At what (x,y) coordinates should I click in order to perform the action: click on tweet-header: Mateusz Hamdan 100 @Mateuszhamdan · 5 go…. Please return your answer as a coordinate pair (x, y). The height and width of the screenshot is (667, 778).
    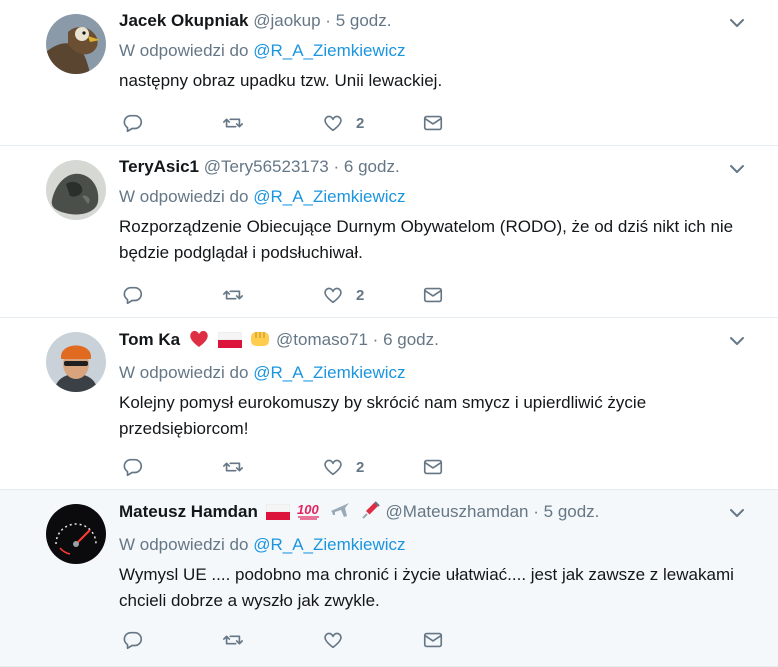
    Looking at the image, I should click on (438, 513).